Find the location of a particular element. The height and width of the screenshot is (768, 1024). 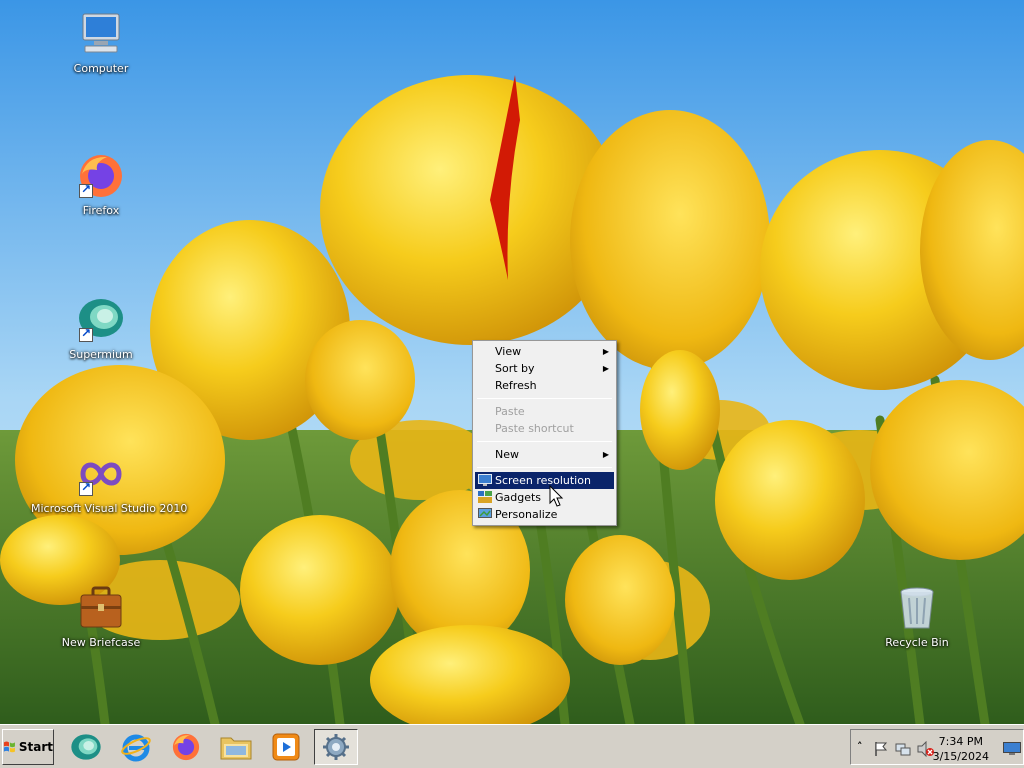

desktop-icon-supermium: Supermium is located at coordinates (101, 328).